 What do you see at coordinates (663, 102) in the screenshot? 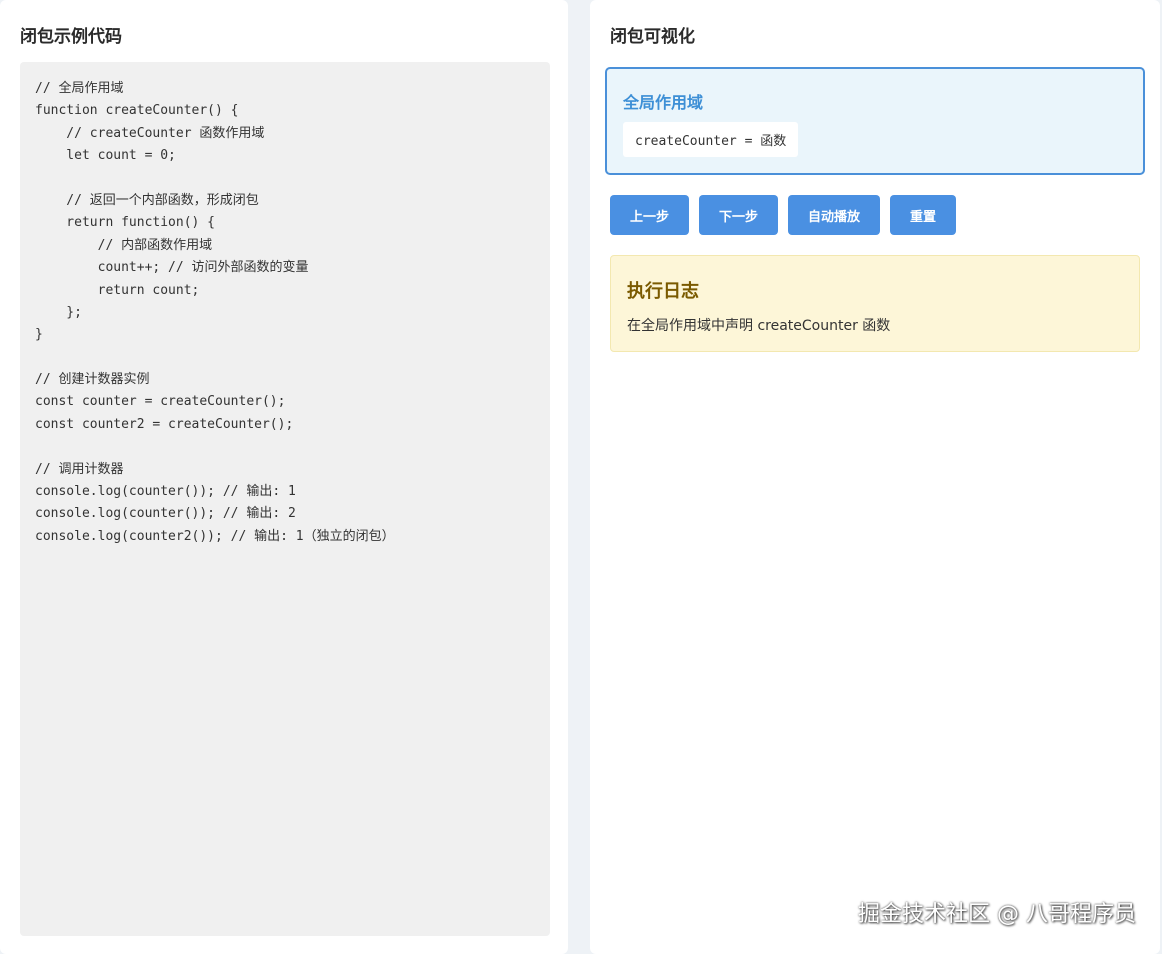
I see `scope-title: 全局作用域` at bounding box center [663, 102].